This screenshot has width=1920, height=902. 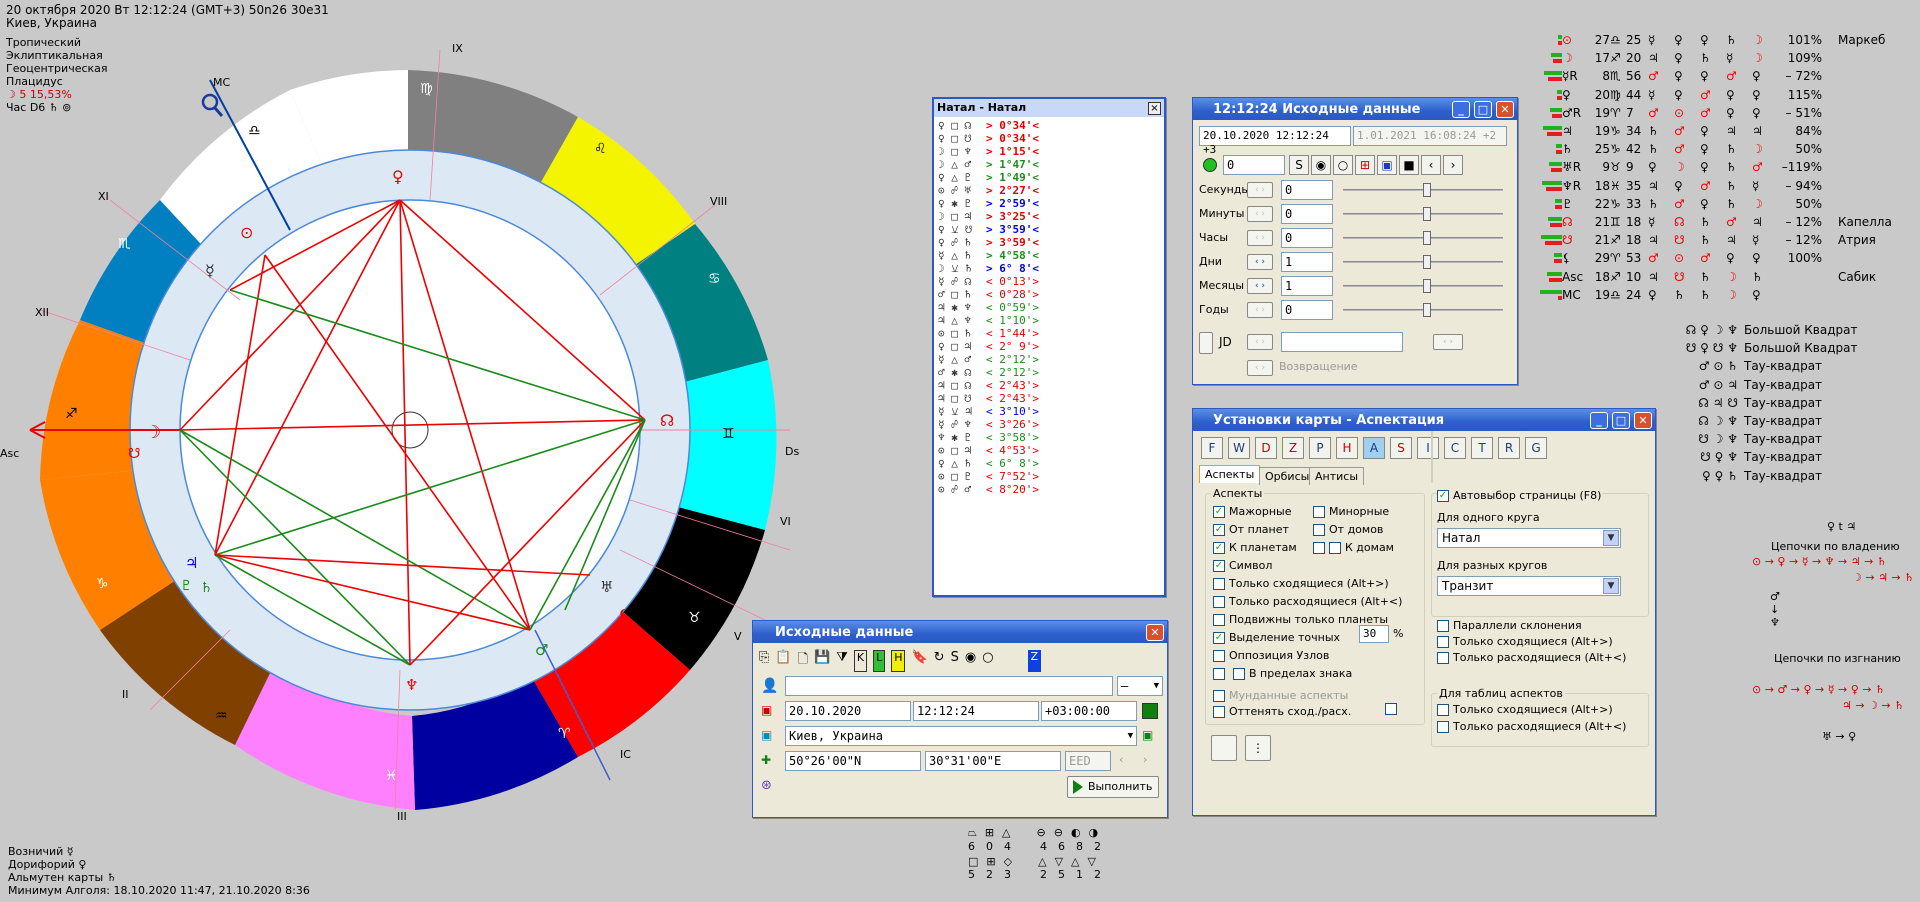 I want to click on aspect-option-checkbox: ✓ Мажорные, so click(x=1252, y=511).